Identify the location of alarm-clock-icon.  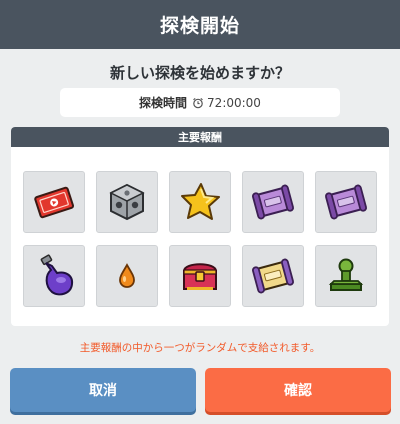
(198, 102).